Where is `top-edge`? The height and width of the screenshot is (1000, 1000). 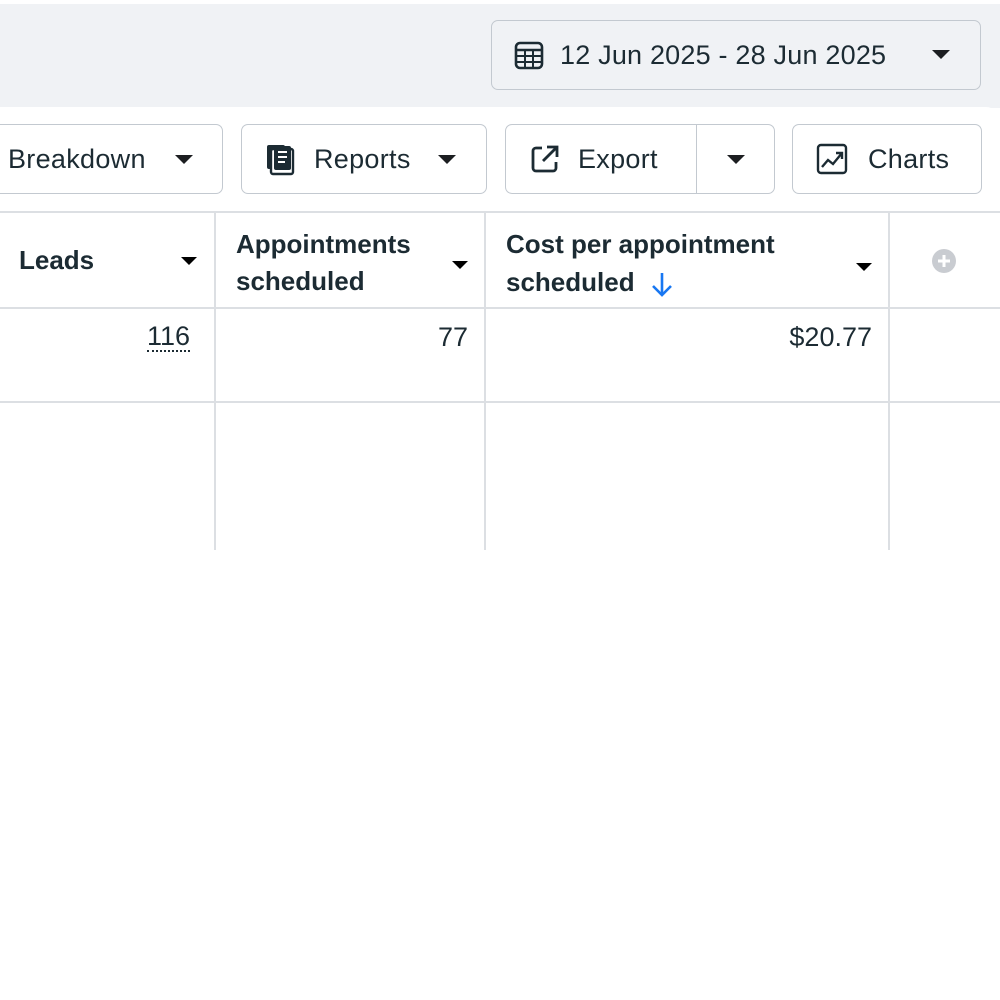
top-edge is located at coordinates (500, 2).